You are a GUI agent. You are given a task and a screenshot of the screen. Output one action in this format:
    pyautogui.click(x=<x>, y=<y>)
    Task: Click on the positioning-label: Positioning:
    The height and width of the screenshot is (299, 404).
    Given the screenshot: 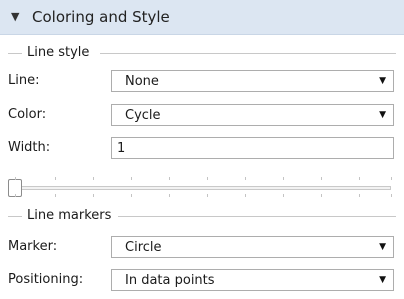 What is the action you would take?
    pyautogui.click(x=46, y=279)
    